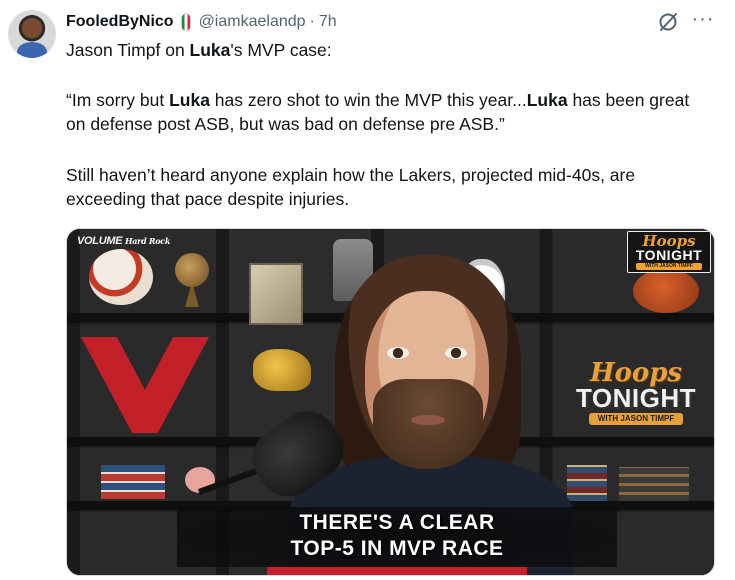  What do you see at coordinates (281, 50) in the screenshot?
I see `tweet-text-segment: 's MVP case:` at bounding box center [281, 50].